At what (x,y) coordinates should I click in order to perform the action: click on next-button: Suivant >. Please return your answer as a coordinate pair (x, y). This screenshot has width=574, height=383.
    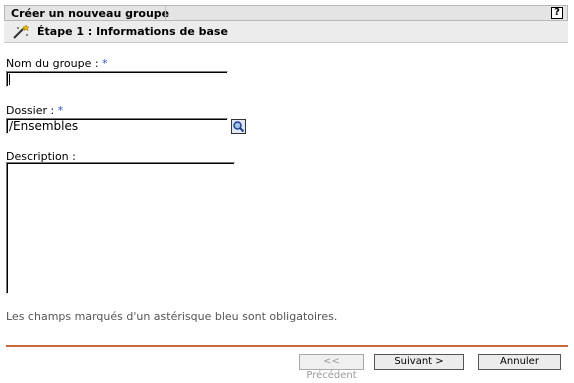
    Looking at the image, I should click on (419, 362).